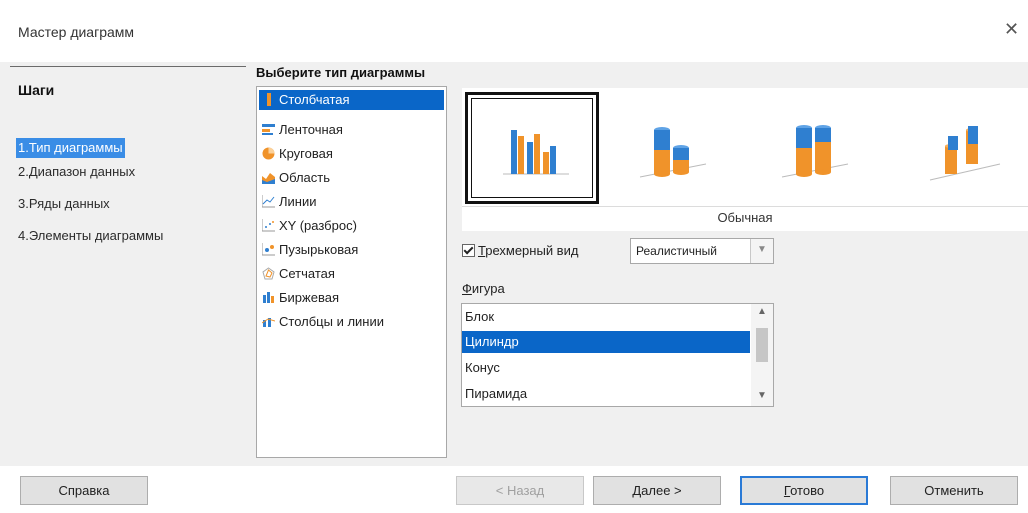  I want to click on variant-stacked, so click(673, 148).